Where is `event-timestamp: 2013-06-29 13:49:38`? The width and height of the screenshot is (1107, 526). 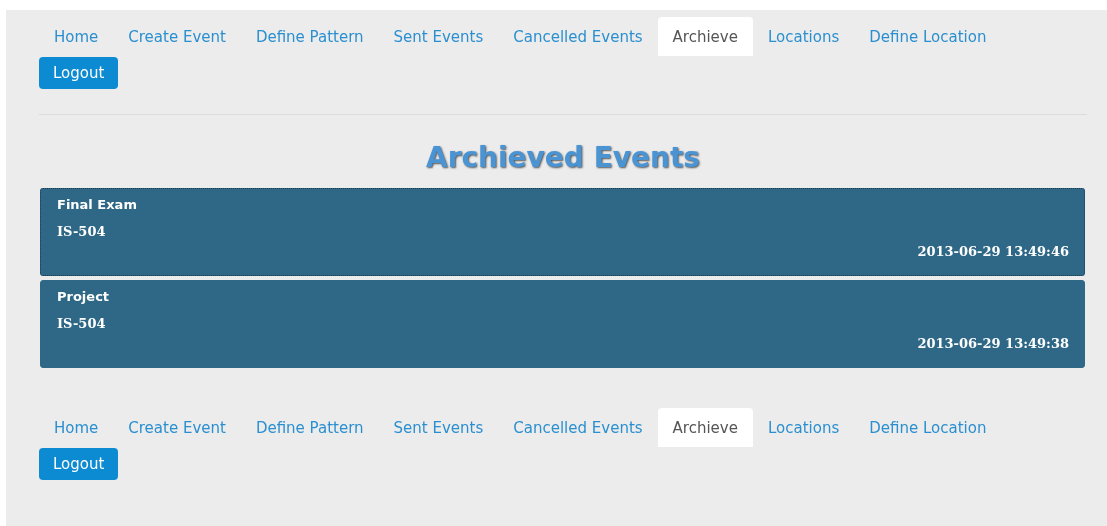
event-timestamp: 2013-06-29 13:49:38 is located at coordinates (992, 343).